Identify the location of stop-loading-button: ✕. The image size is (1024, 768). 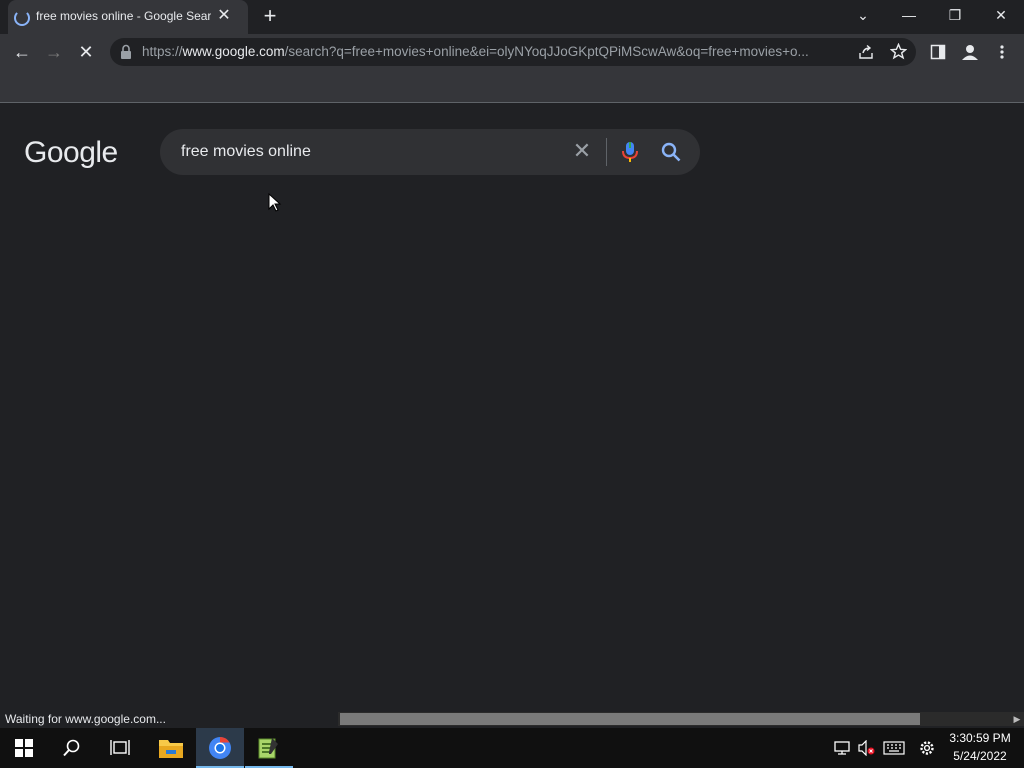
(86, 52).